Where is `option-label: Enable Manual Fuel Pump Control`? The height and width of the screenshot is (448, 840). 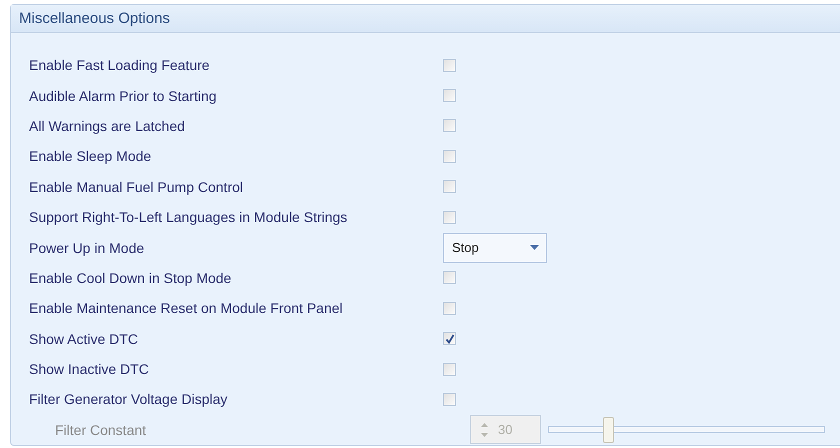
option-label: Enable Manual Fuel Pump Control is located at coordinates (136, 186).